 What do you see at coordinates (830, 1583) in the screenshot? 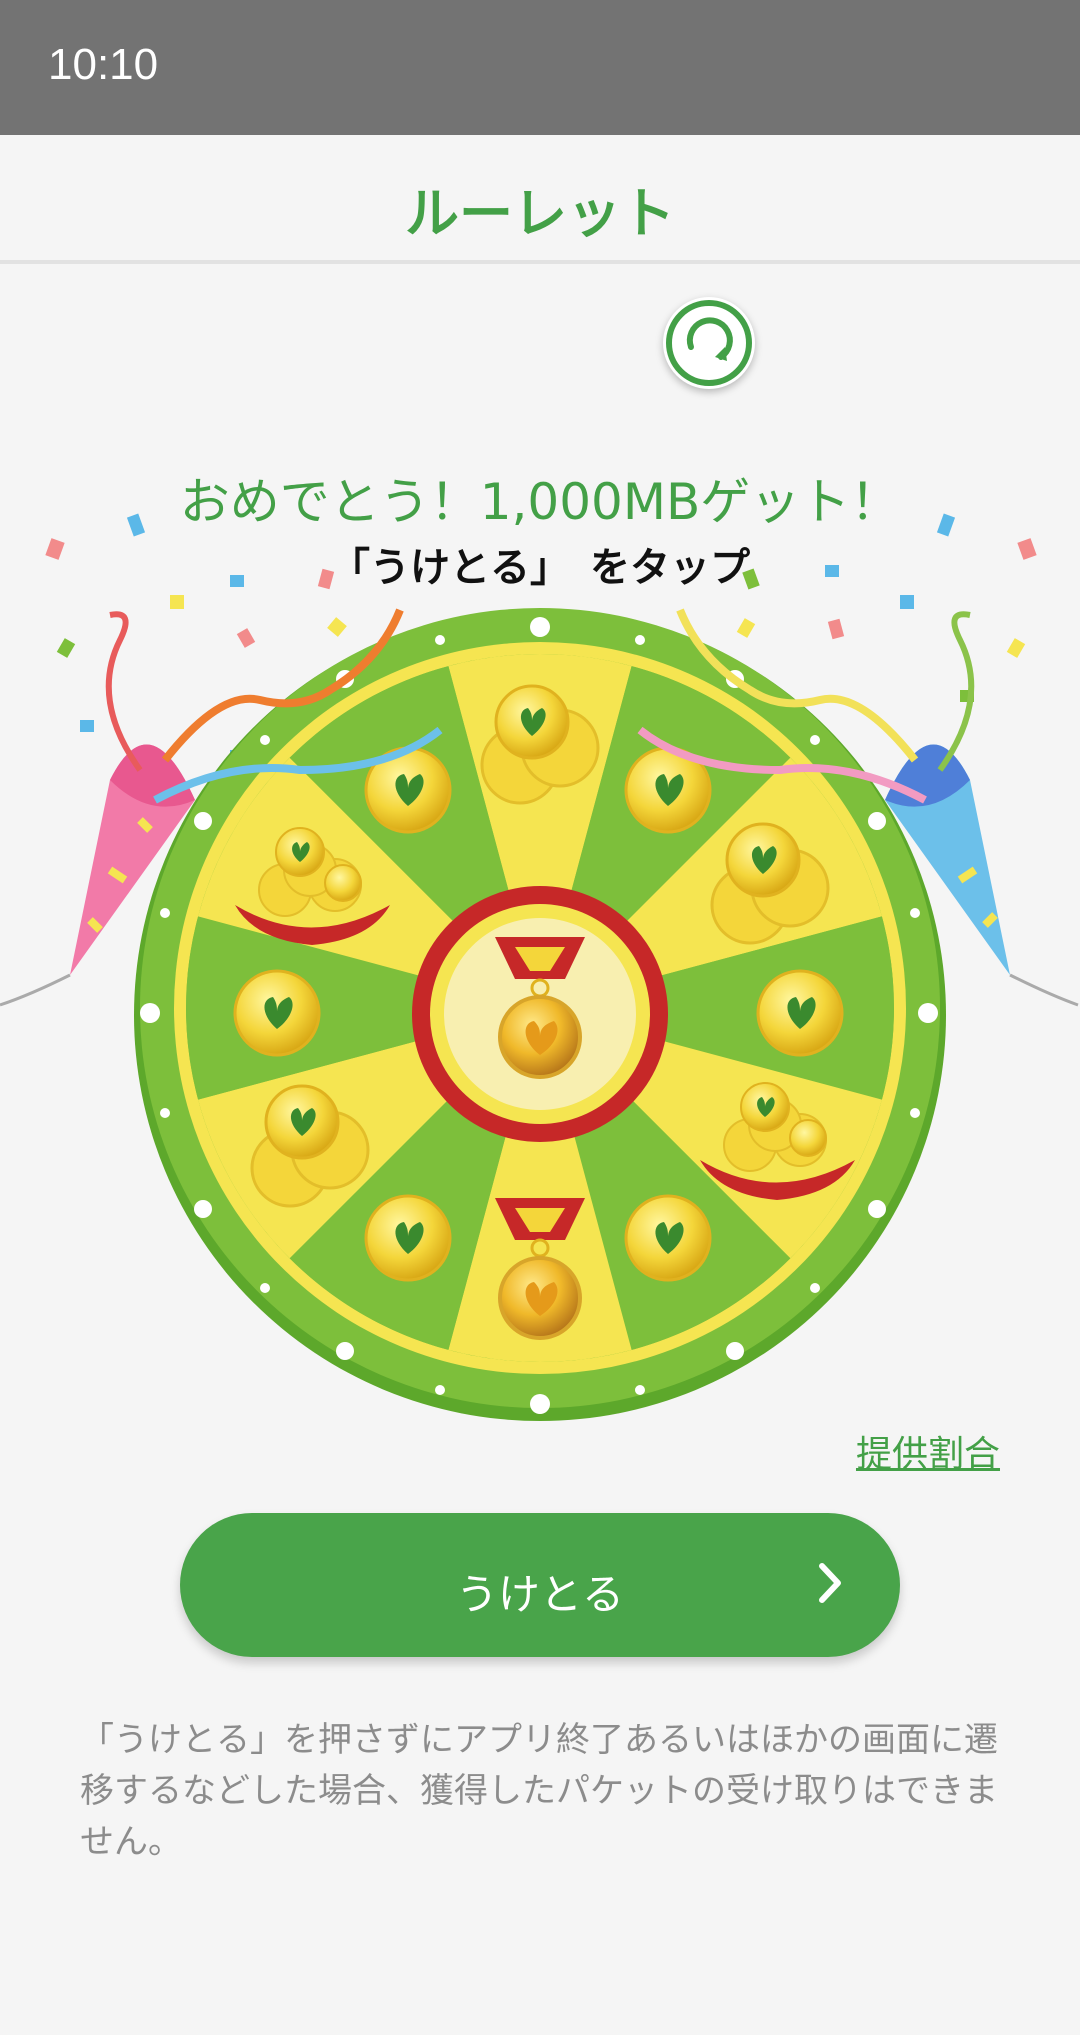
I see `chevron-right-icon` at bounding box center [830, 1583].